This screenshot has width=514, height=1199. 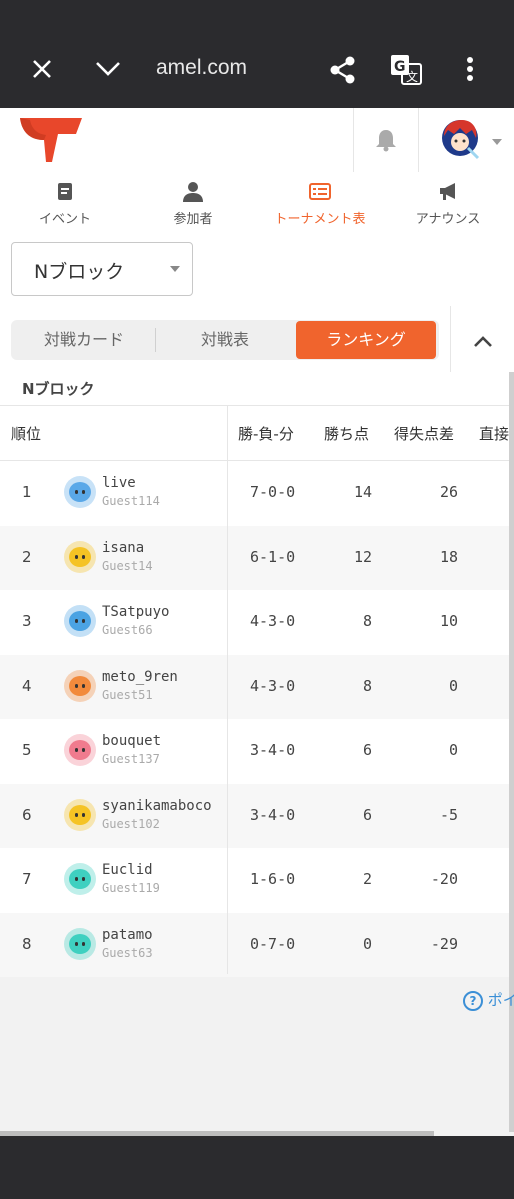 What do you see at coordinates (257, 140) in the screenshot?
I see `app-header` at bounding box center [257, 140].